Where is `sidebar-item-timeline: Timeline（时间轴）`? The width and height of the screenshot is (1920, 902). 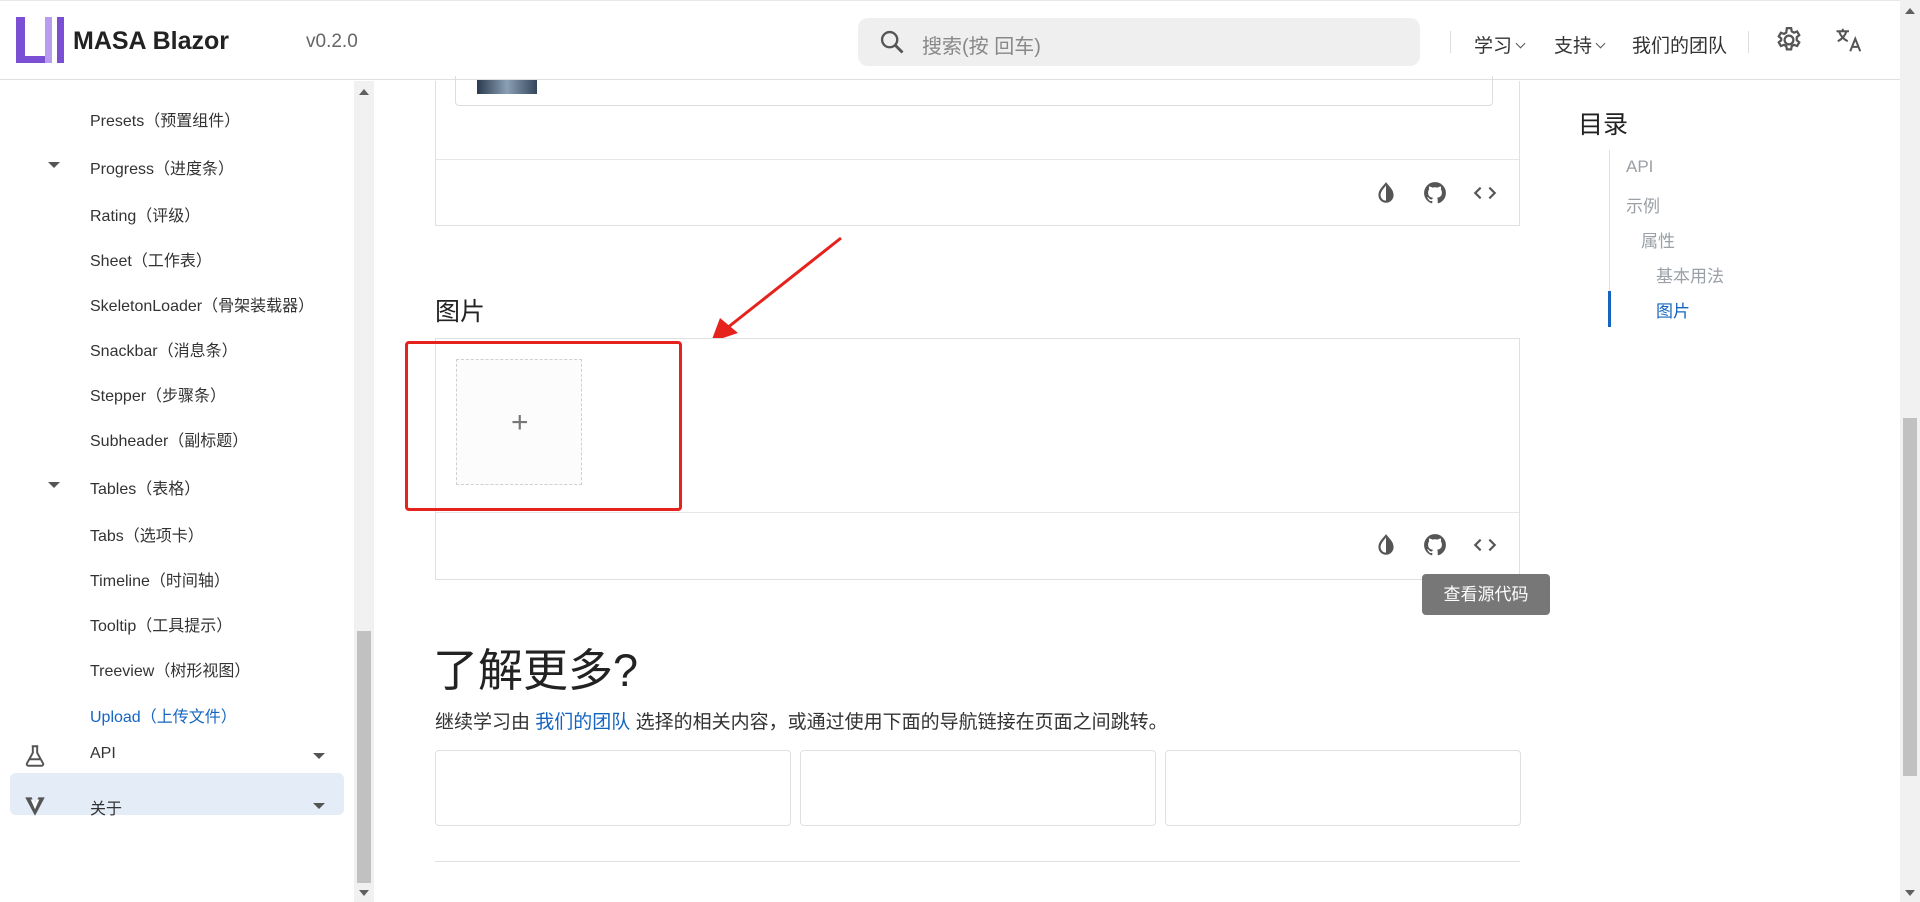 sidebar-item-timeline: Timeline（时间轴） is located at coordinates (160, 579).